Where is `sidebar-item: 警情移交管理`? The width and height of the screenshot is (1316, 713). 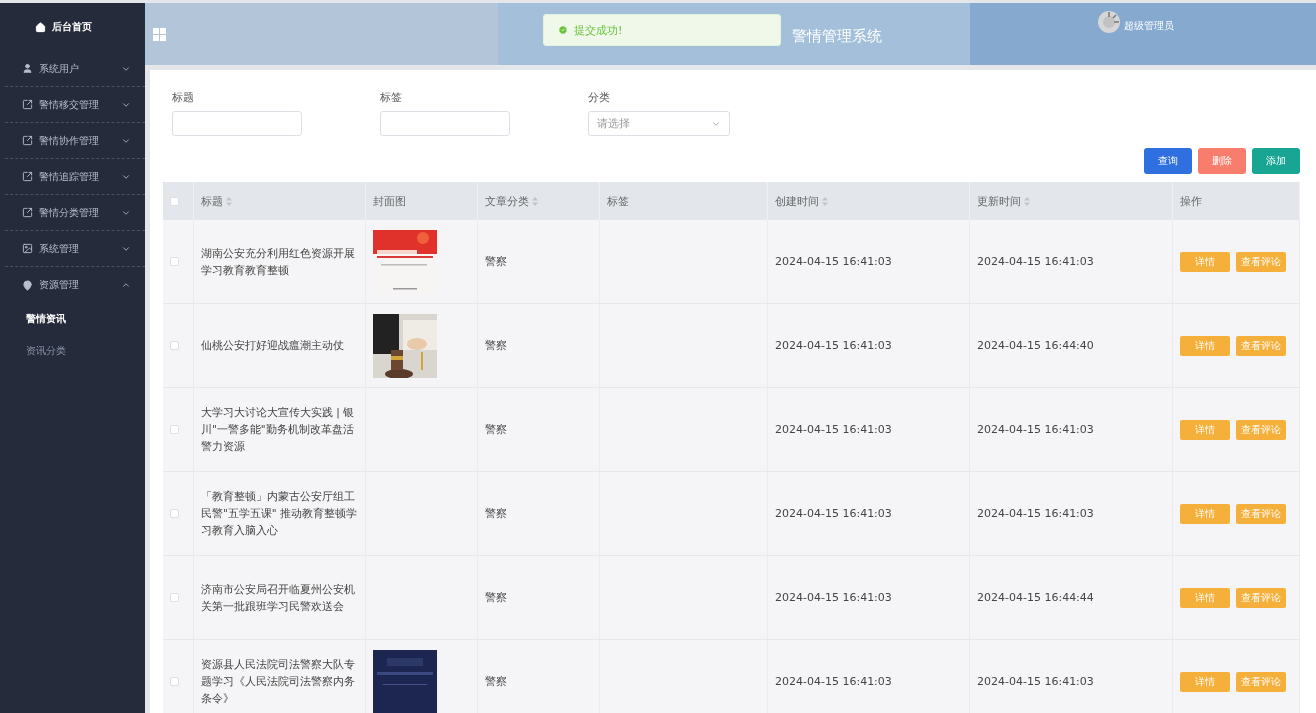
sidebar-item: 警情移交管理 is located at coordinates (75, 105).